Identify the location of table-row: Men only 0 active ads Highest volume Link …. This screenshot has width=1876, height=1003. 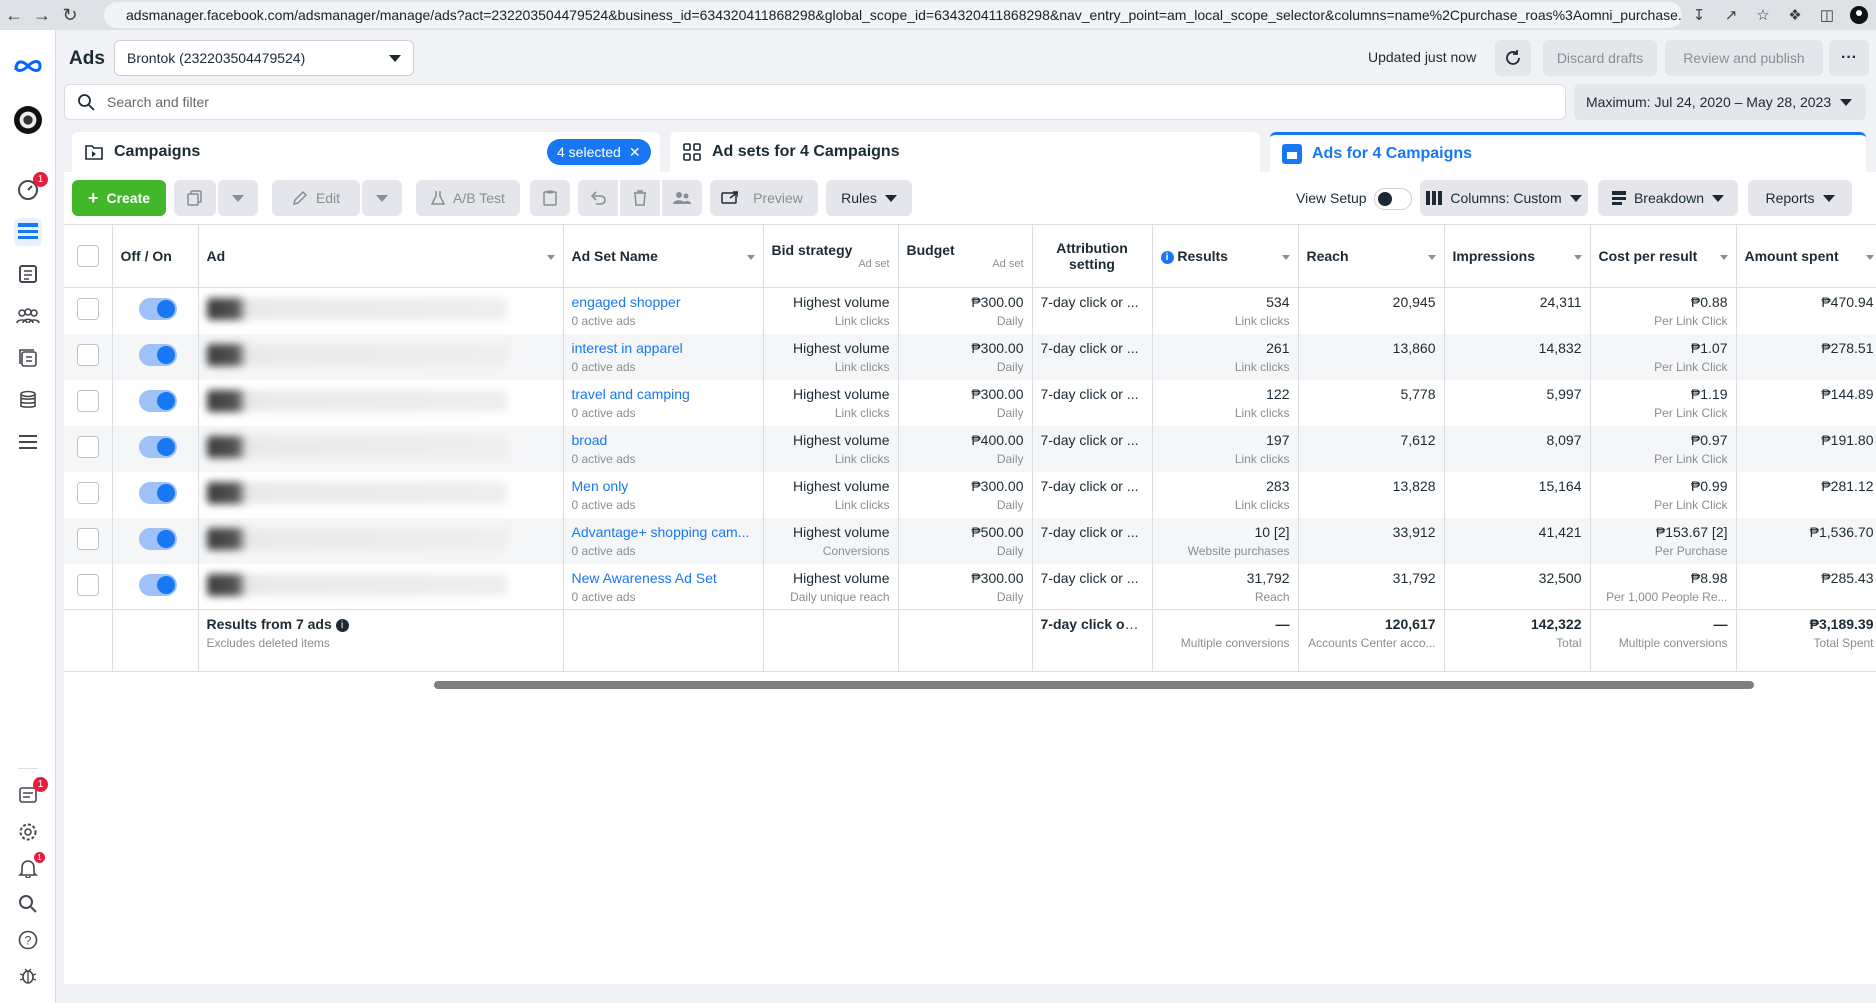
(970, 494).